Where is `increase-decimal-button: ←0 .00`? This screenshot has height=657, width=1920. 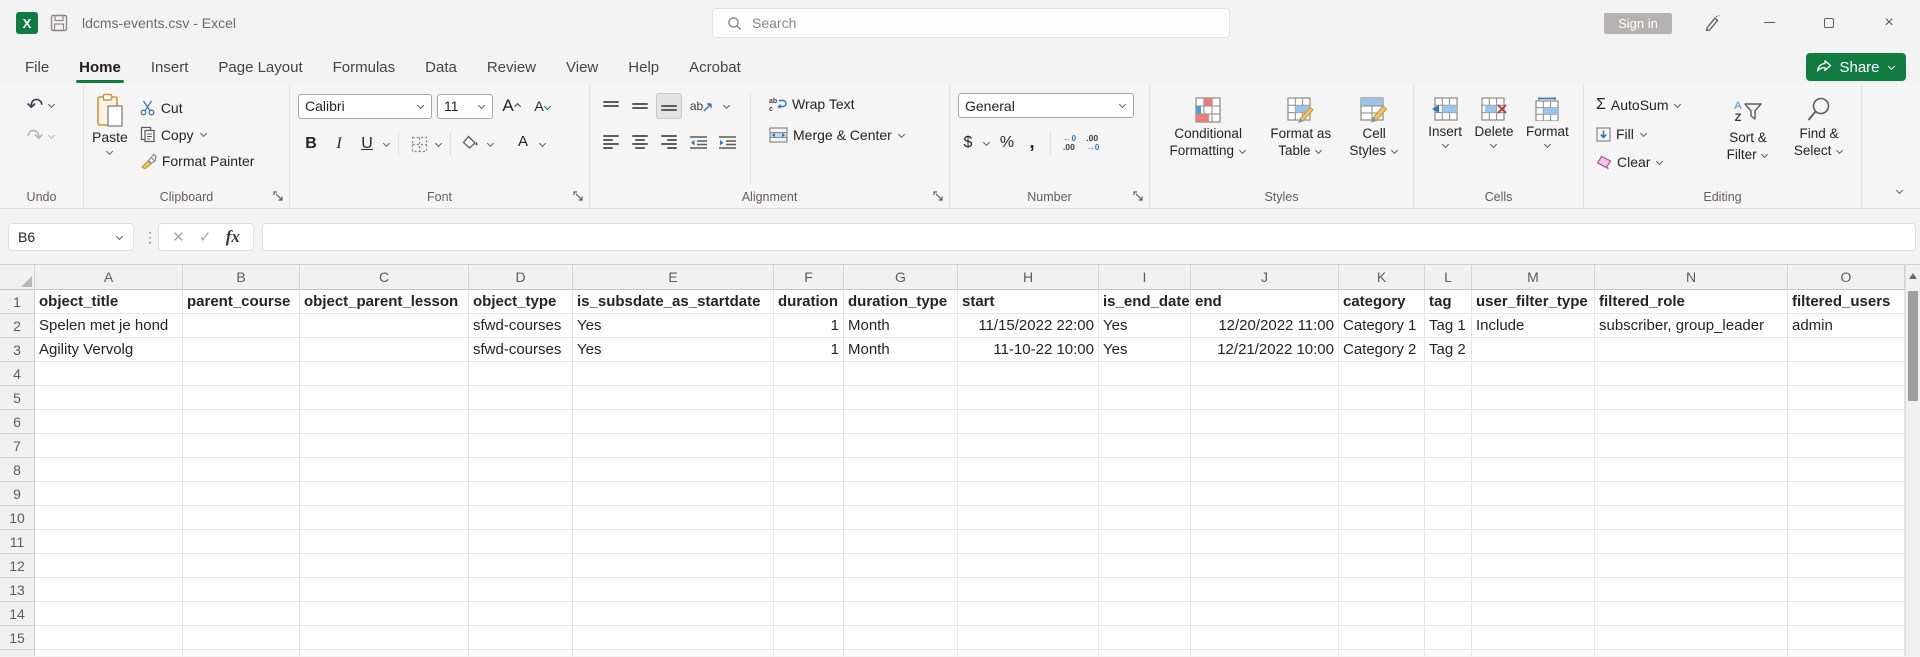 increase-decimal-button: ←0 .00 is located at coordinates (1069, 143).